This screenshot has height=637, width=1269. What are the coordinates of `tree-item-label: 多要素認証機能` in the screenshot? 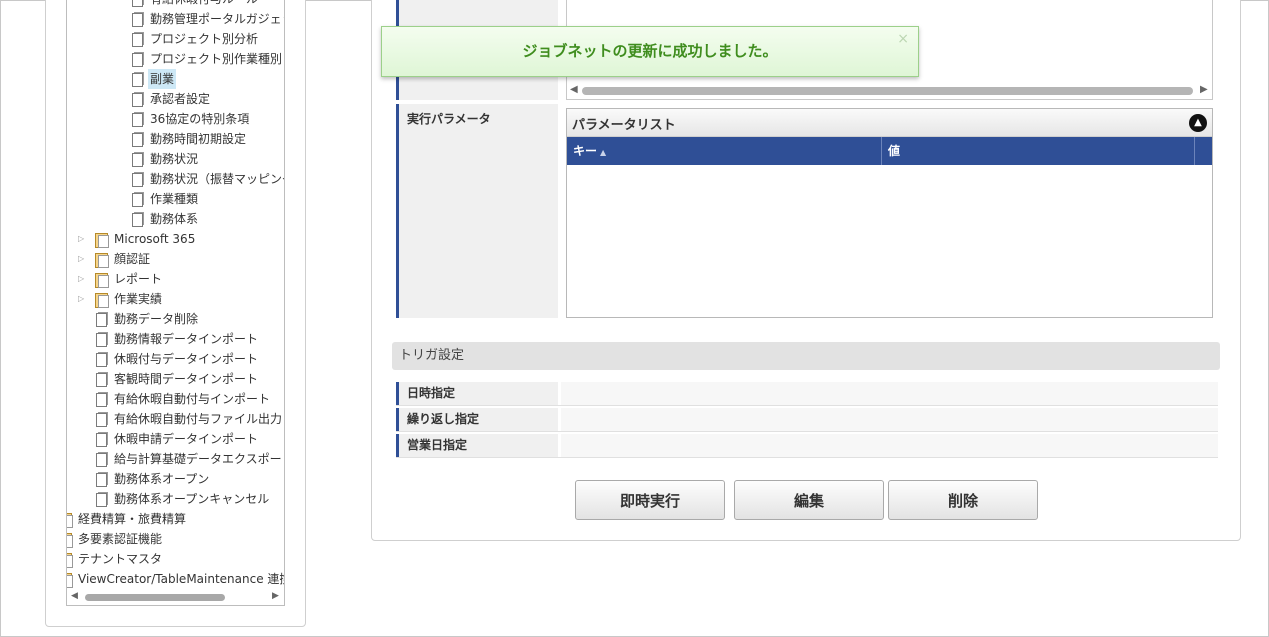 It's located at (120, 539).